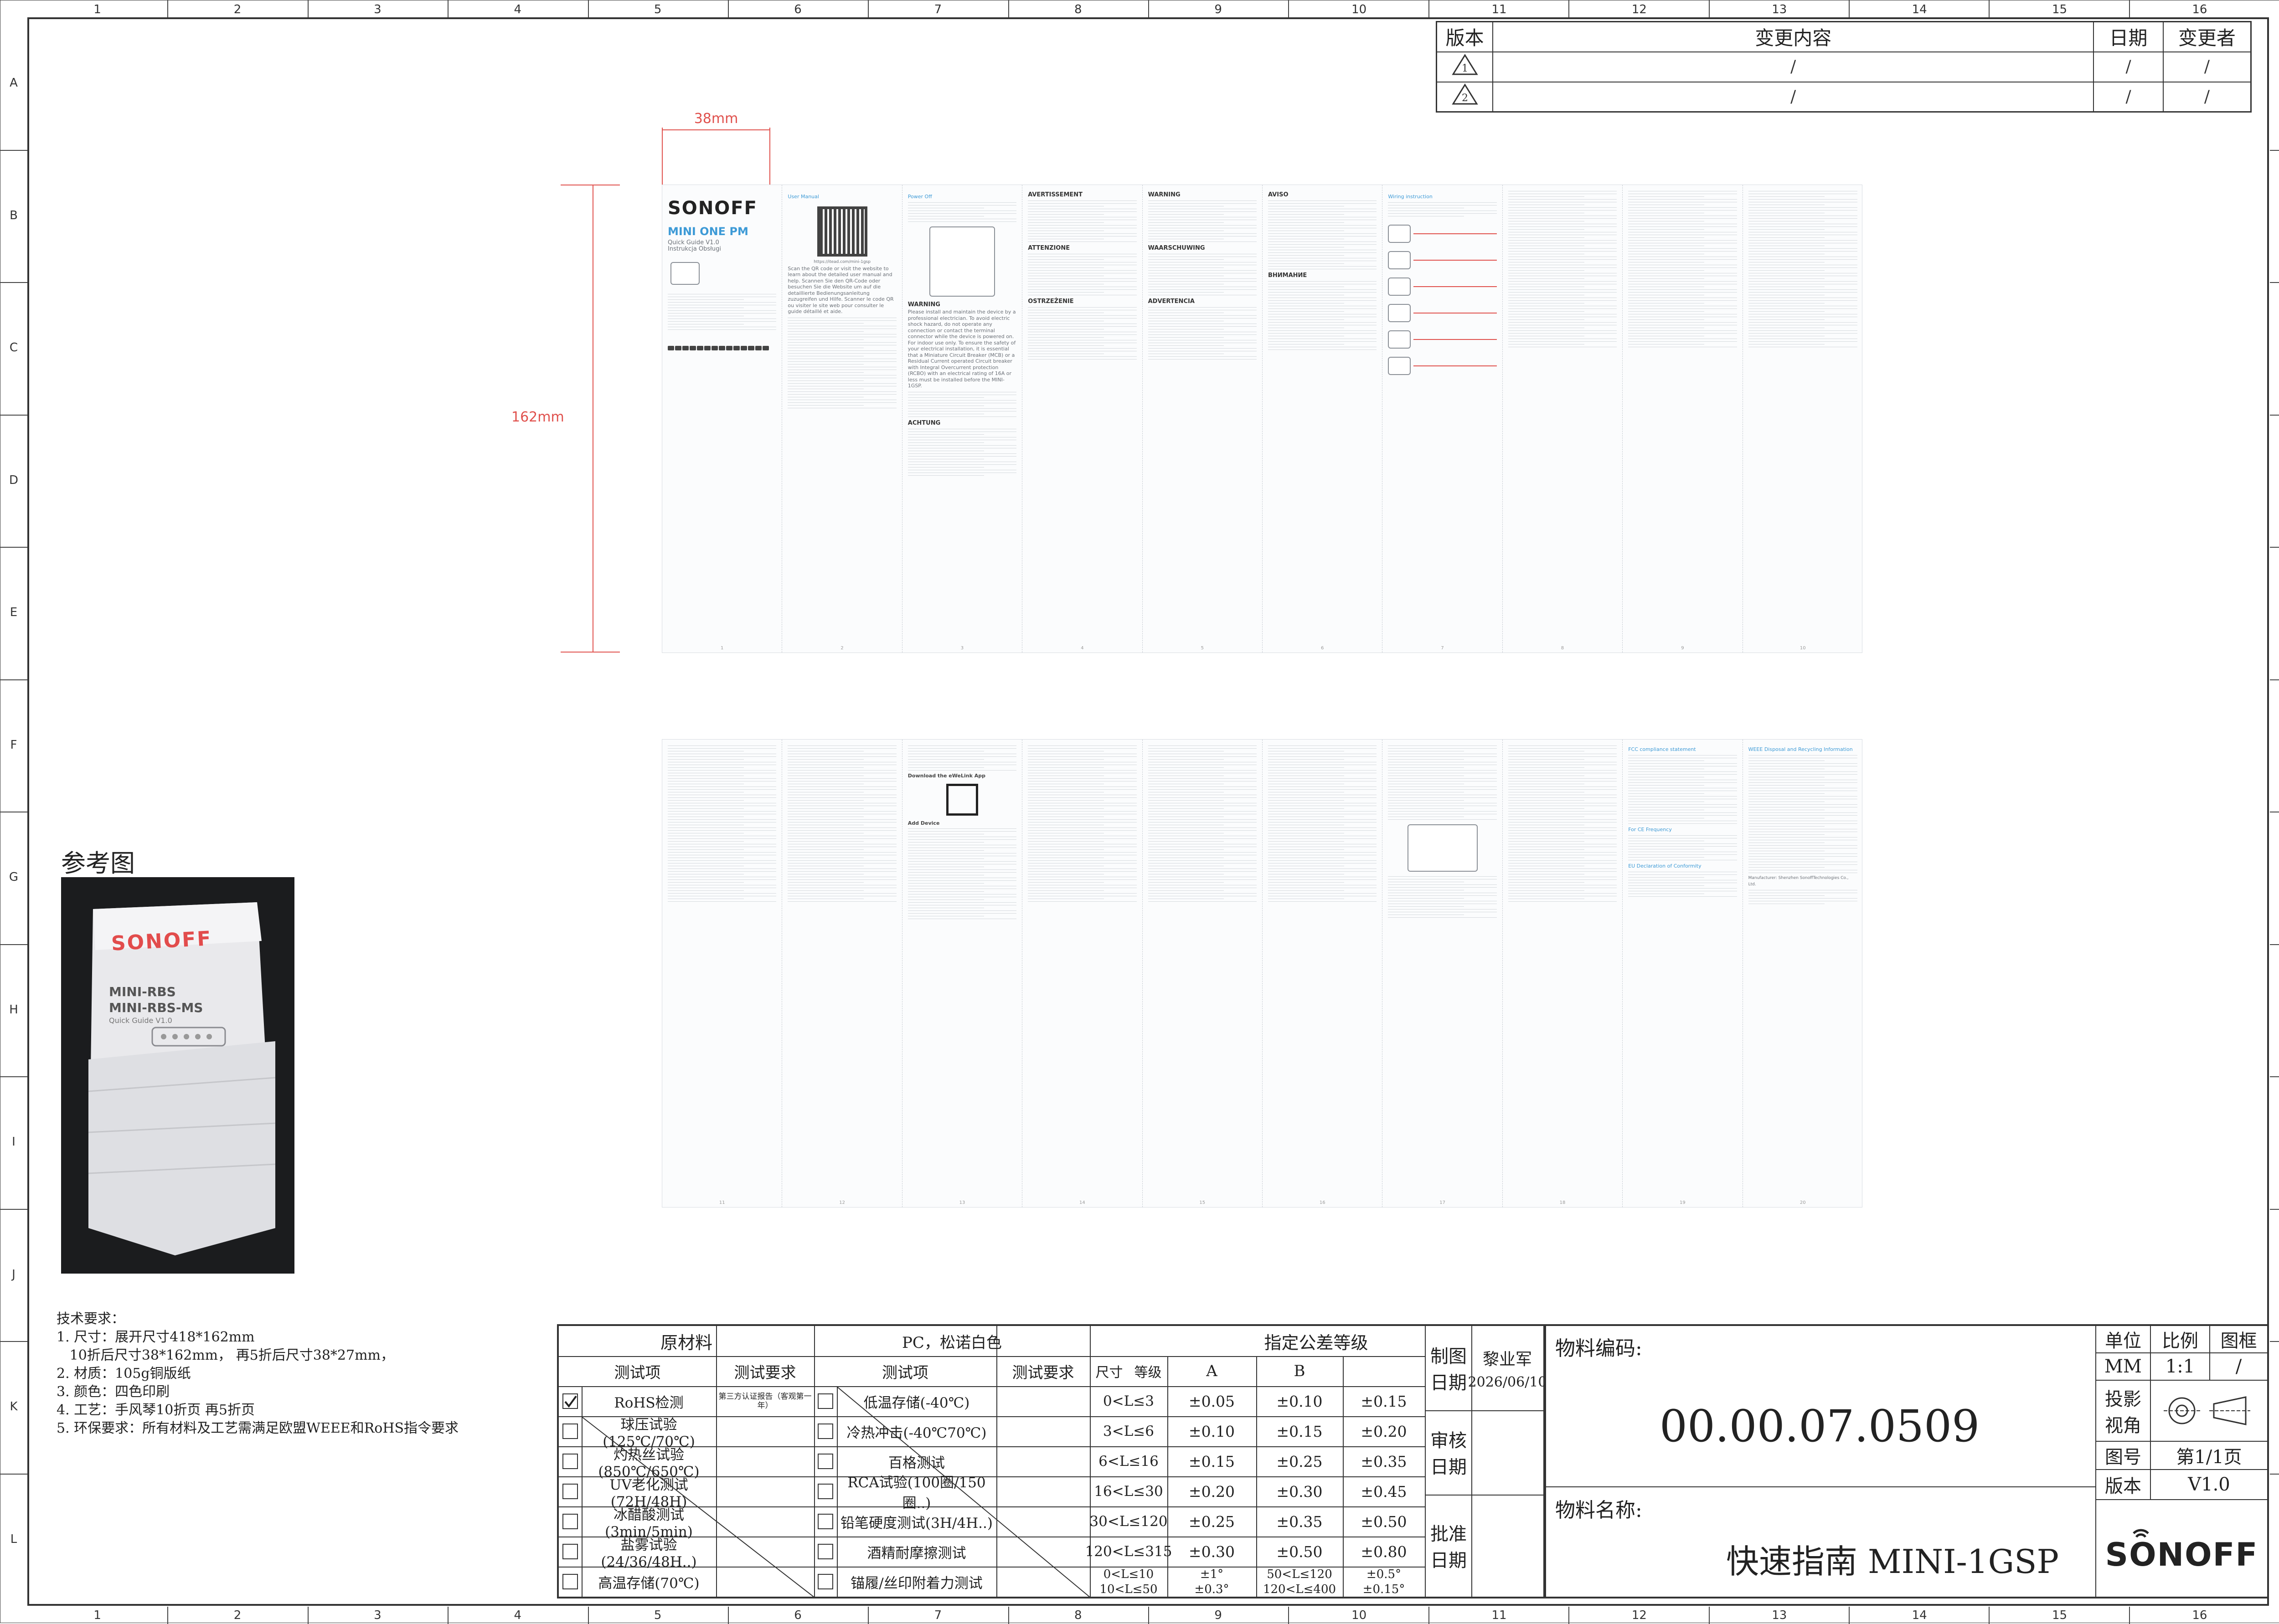 The height and width of the screenshot is (1624, 2279). What do you see at coordinates (1128, 1431) in the screenshot?
I see `tolerance-size: 3<L≤6` at bounding box center [1128, 1431].